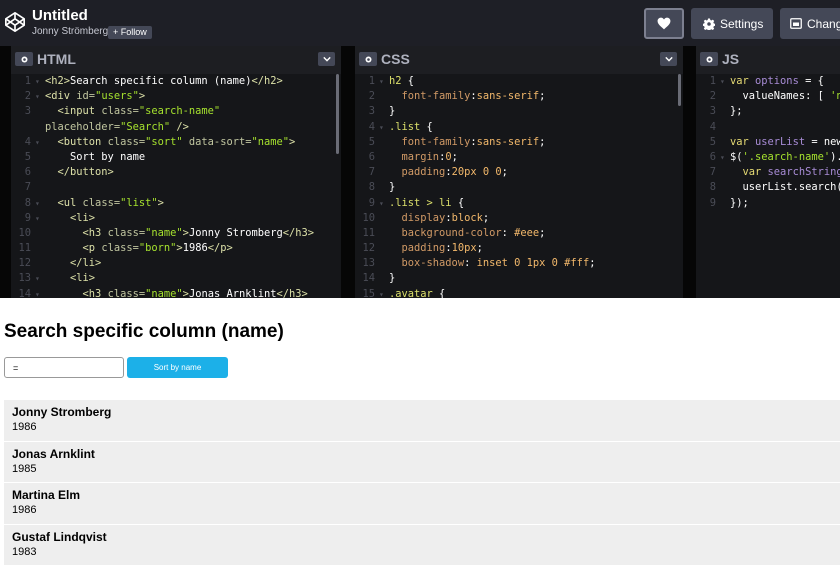  What do you see at coordinates (368, 59) in the screenshot?
I see `css-settings-button` at bounding box center [368, 59].